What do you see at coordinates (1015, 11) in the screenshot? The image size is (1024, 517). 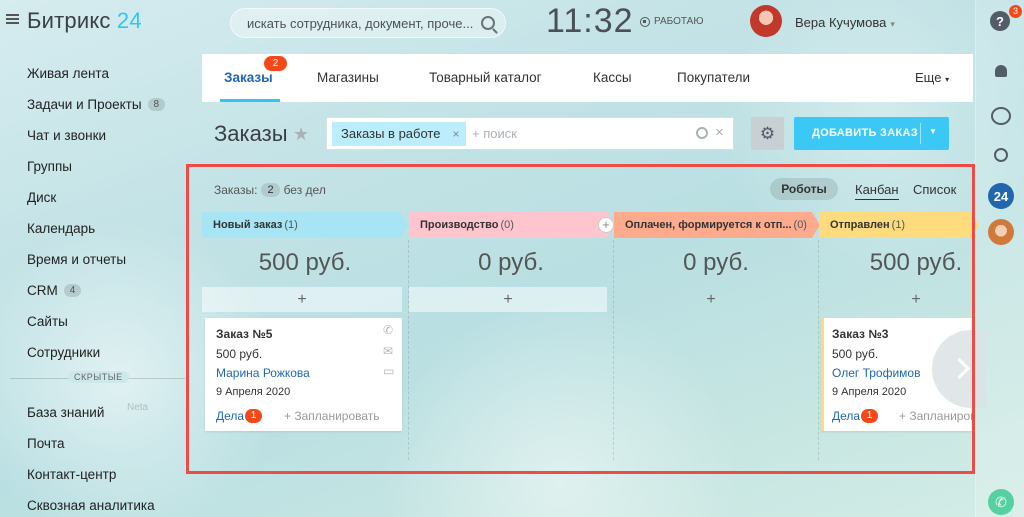 I see `notification-badge: 3` at bounding box center [1015, 11].